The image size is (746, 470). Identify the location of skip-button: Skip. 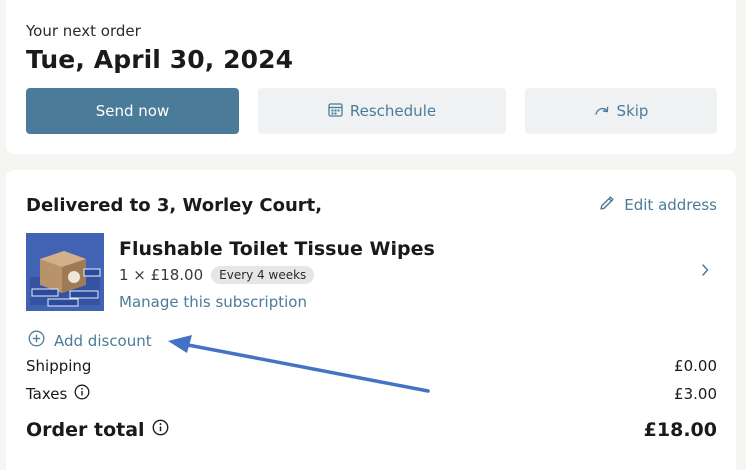
(621, 111).